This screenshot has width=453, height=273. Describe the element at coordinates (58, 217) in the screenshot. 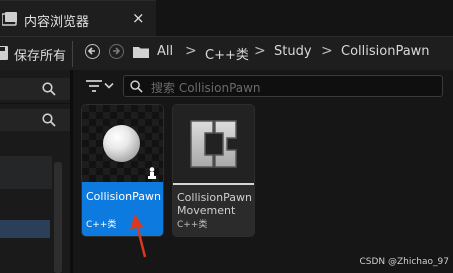

I see `folder-tree-scrollbar` at that location.